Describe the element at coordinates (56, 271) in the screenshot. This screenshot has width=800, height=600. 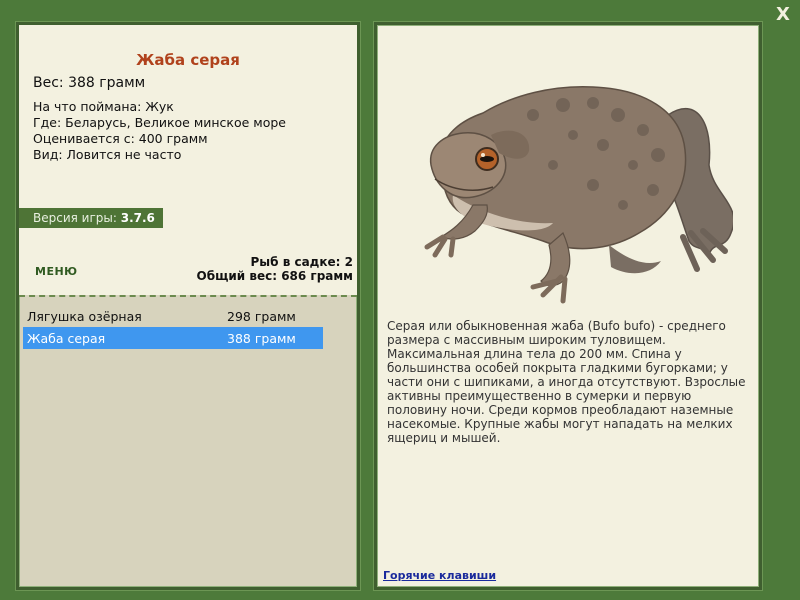
I see `menu-button: МЕНЮ` at that location.